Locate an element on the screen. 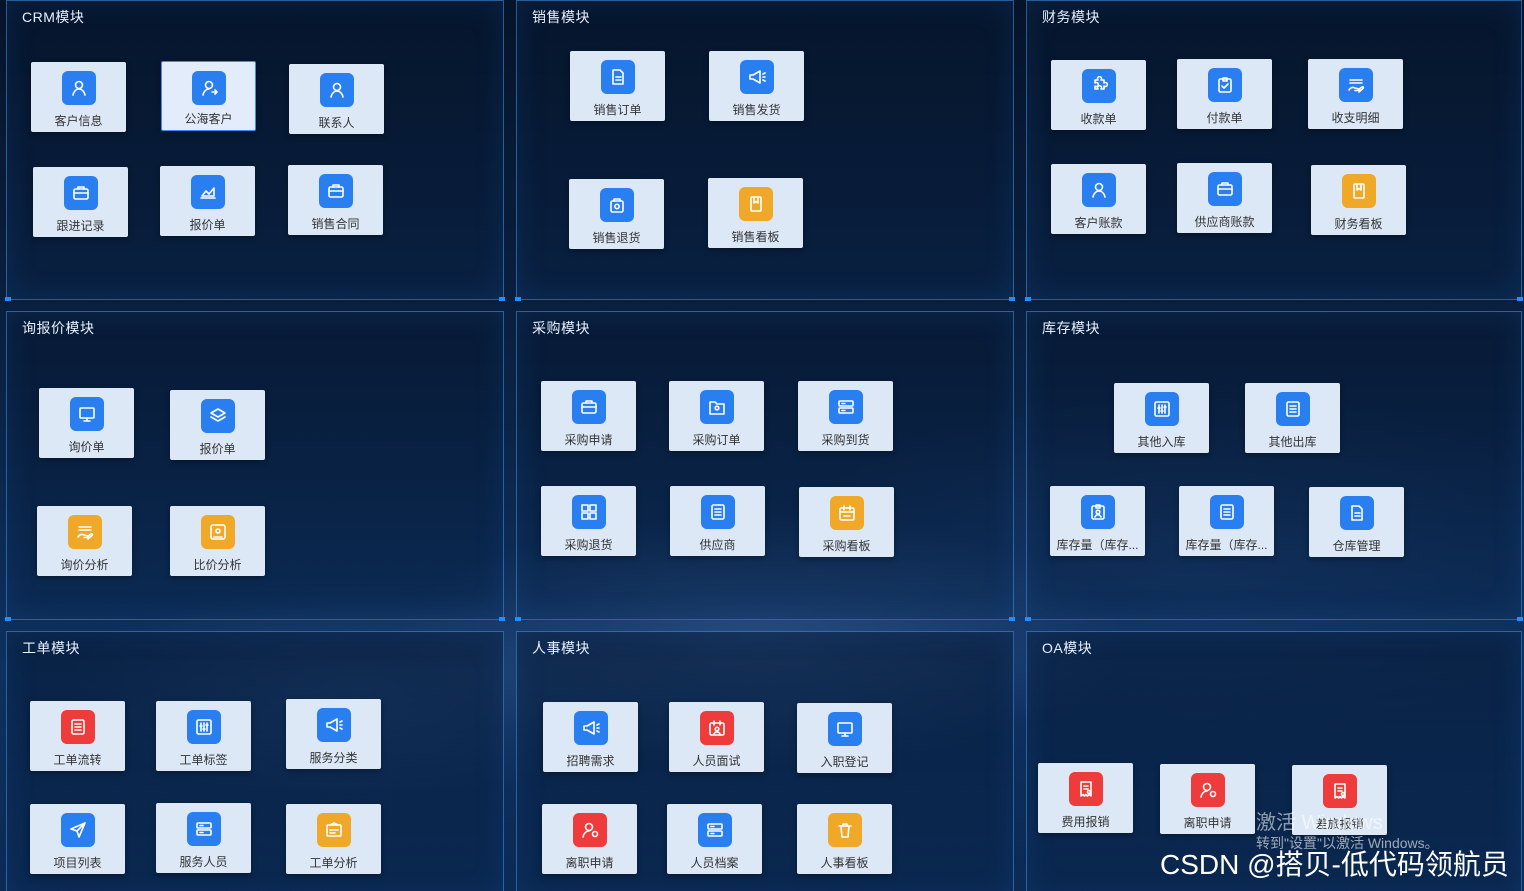  tile-label: 付款单 is located at coordinates (1224, 118).